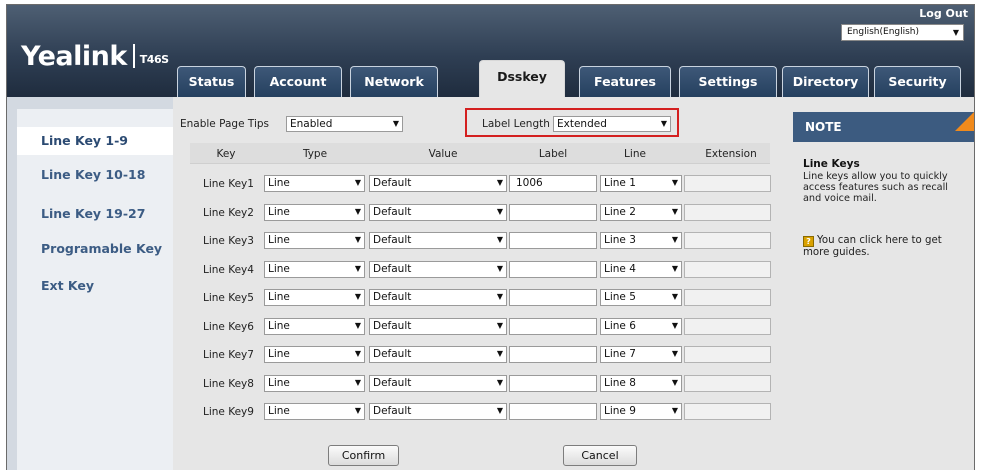 The width and height of the screenshot is (981, 470). I want to click on tab-label: Network, so click(394, 81).